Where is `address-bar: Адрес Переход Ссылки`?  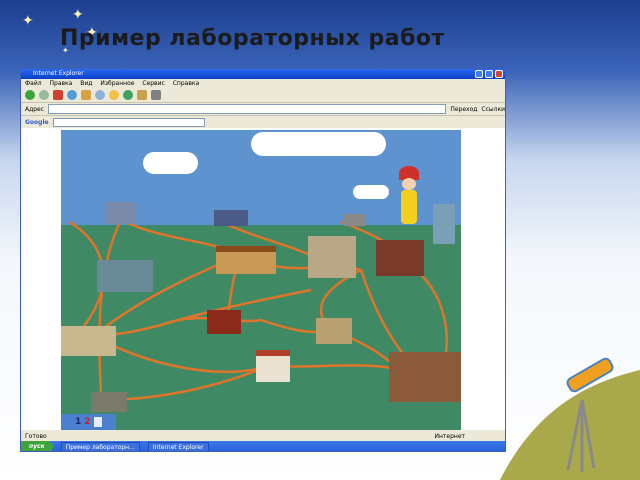 address-bar: Адрес Переход Ссылки is located at coordinates (263, 109).